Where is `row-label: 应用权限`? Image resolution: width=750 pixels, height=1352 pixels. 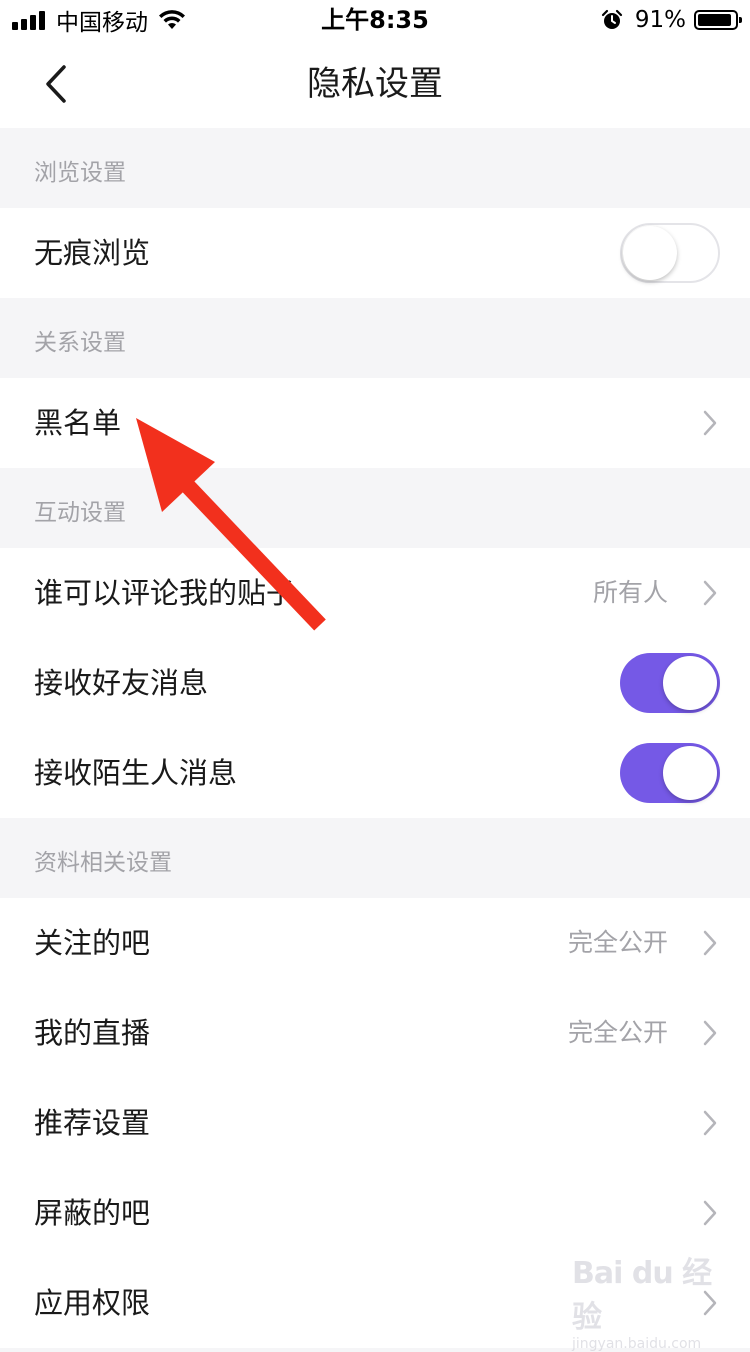
row-label: 应用权限 is located at coordinates (92, 1303).